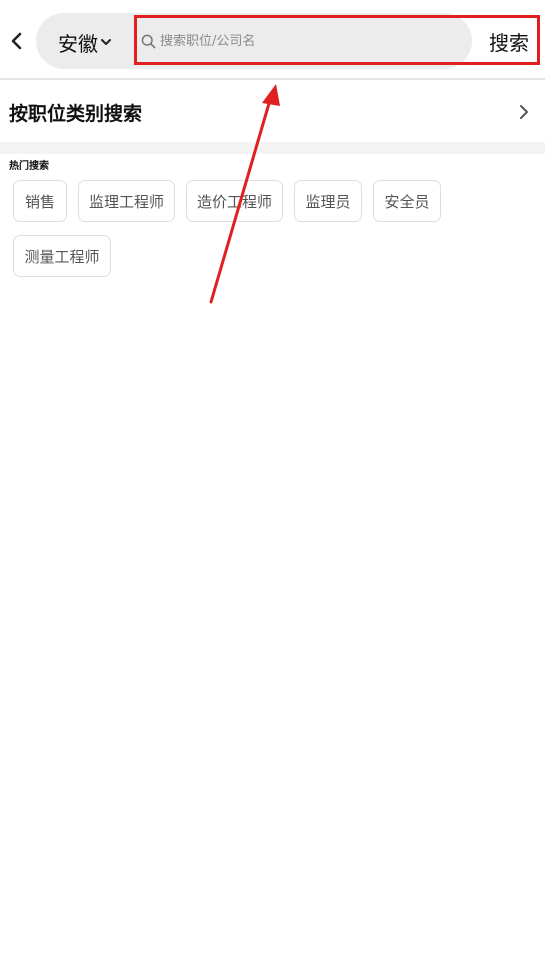  I want to click on hot-tag: 安全员, so click(407, 201).